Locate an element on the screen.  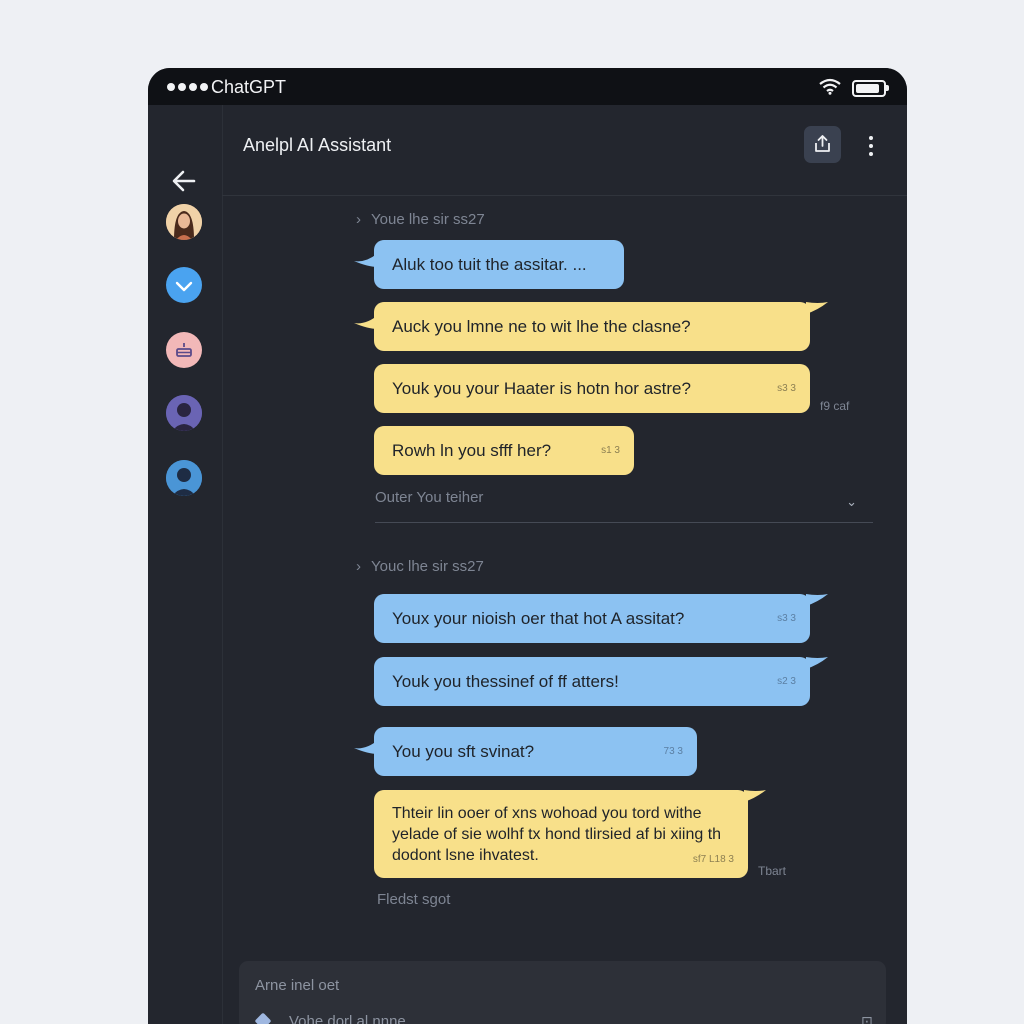
message-bubble: Youk you thessinef of ff atters! s2 3 is located at coordinates (592, 681).